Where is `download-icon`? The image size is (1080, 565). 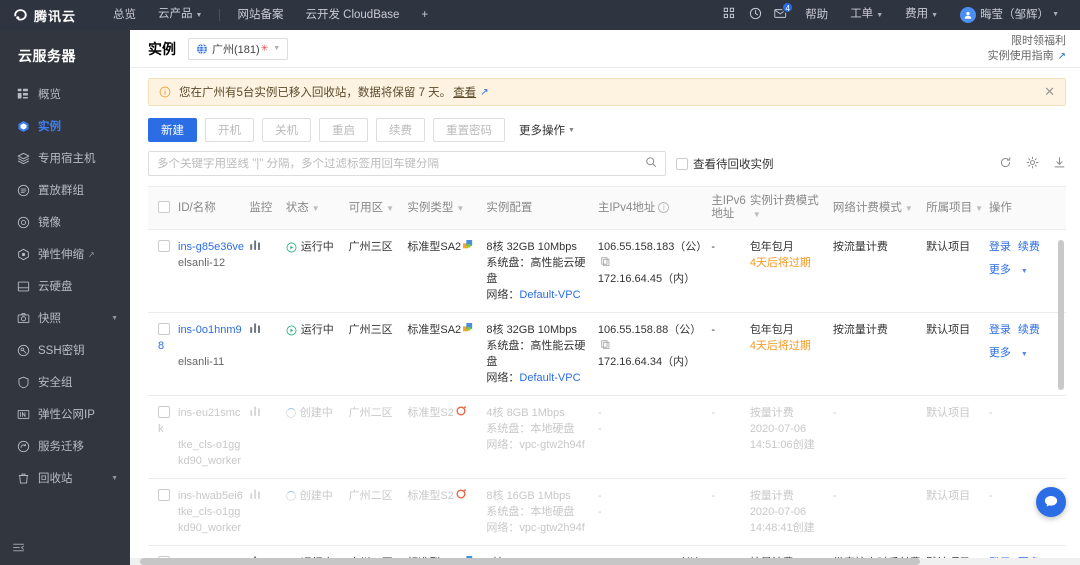 download-icon is located at coordinates (1059, 164).